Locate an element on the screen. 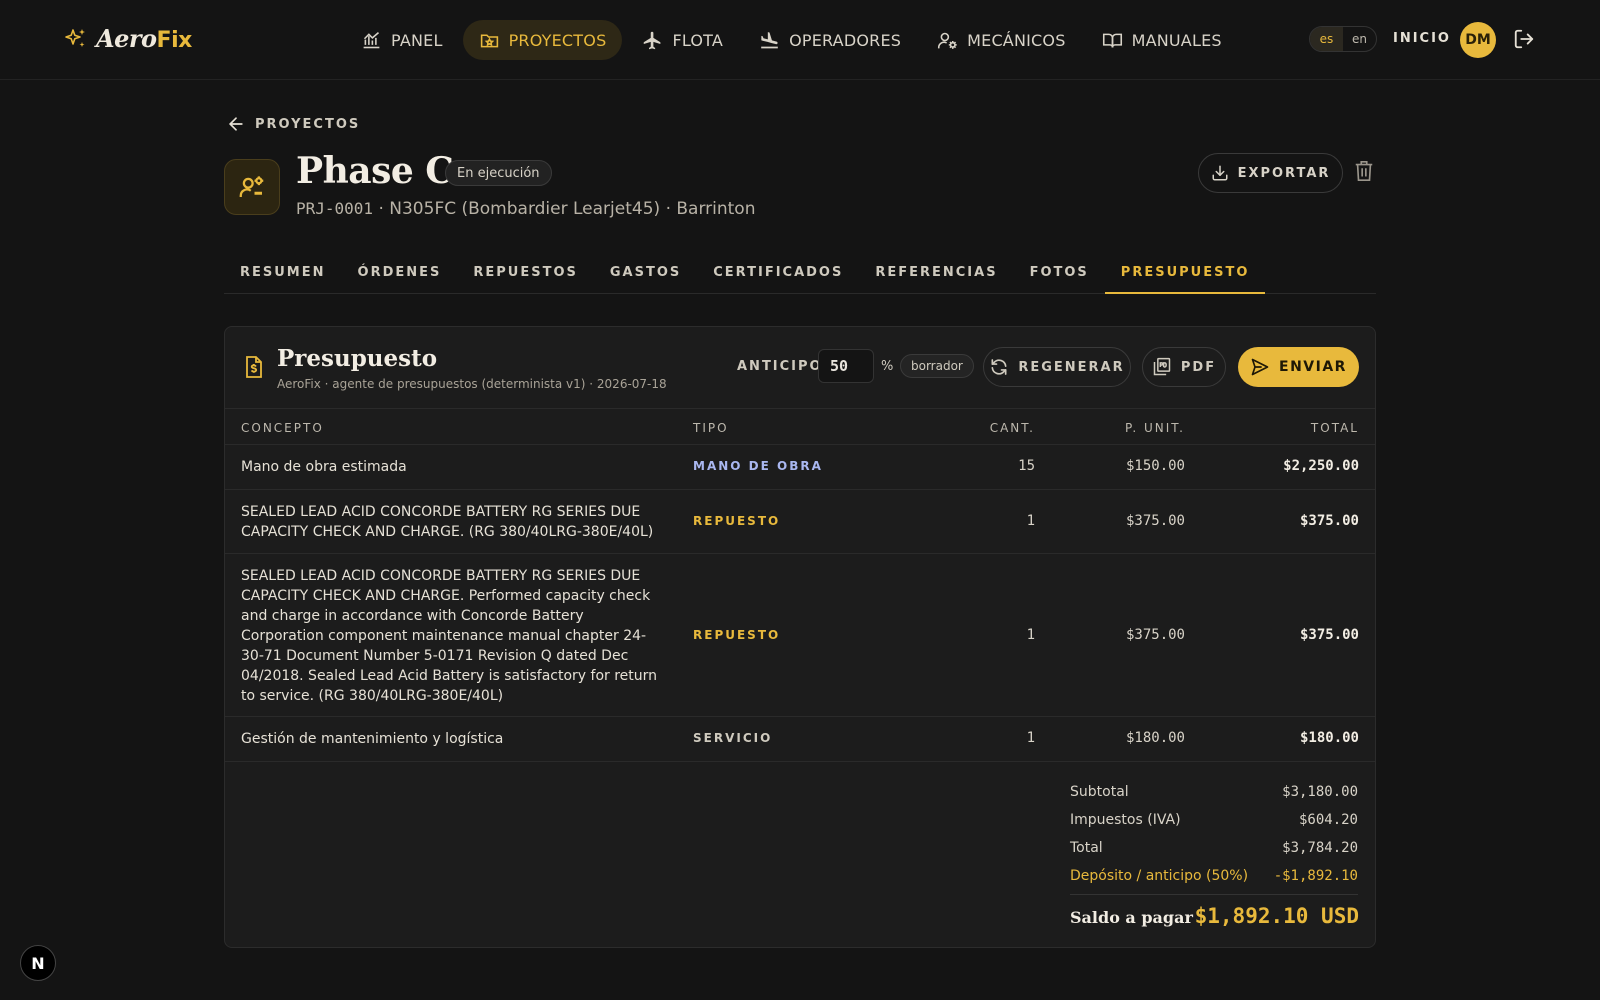  col-concept: CONCEPTO is located at coordinates (282, 428).